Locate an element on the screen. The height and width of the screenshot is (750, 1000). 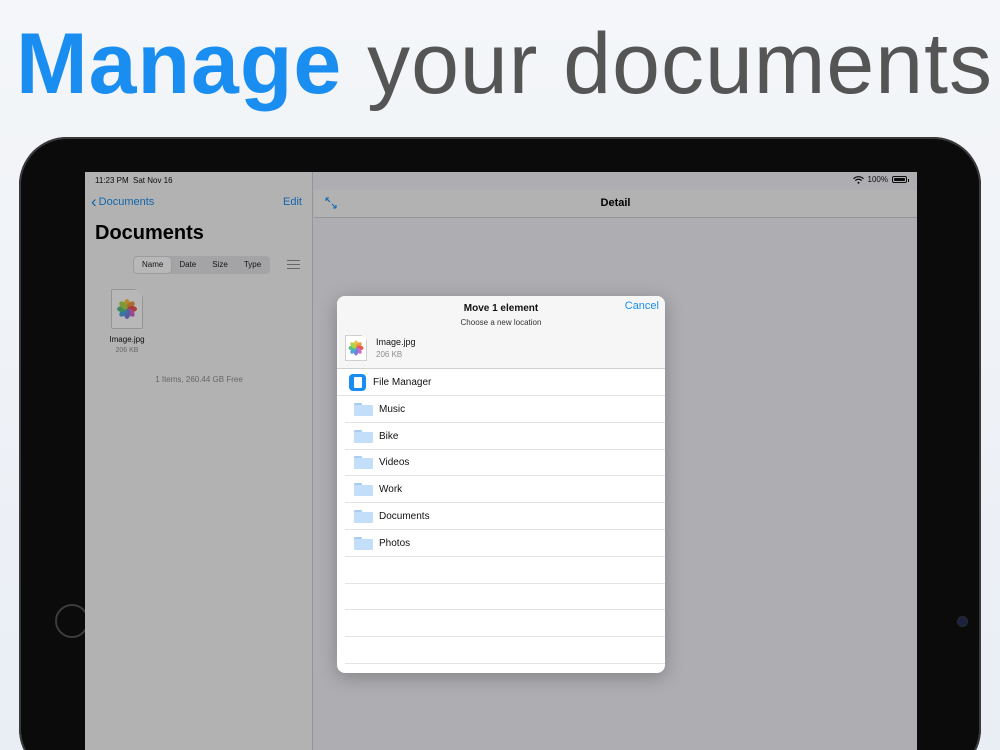
folder-row-videos: Videos is located at coordinates (501, 463).